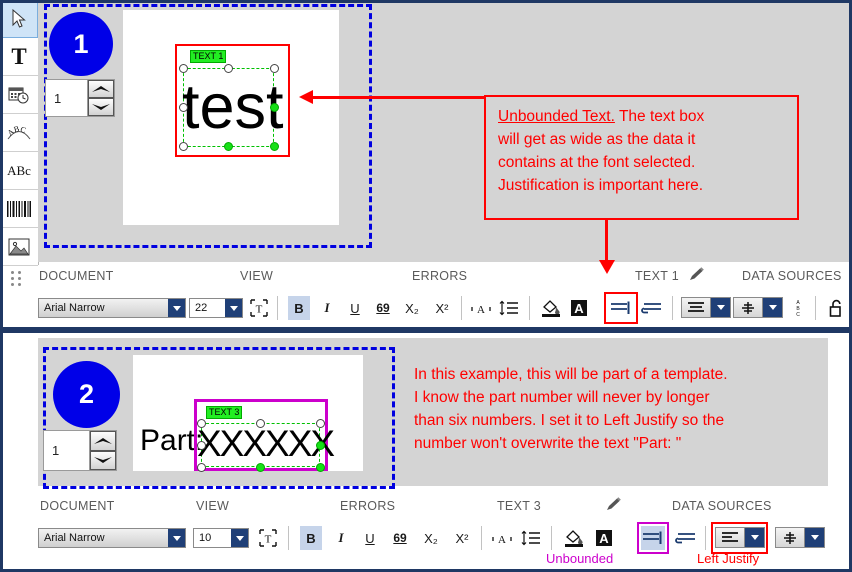  Describe the element at coordinates (19, 171) in the screenshot. I see `paragraph-text-tool-button: ABc` at that location.